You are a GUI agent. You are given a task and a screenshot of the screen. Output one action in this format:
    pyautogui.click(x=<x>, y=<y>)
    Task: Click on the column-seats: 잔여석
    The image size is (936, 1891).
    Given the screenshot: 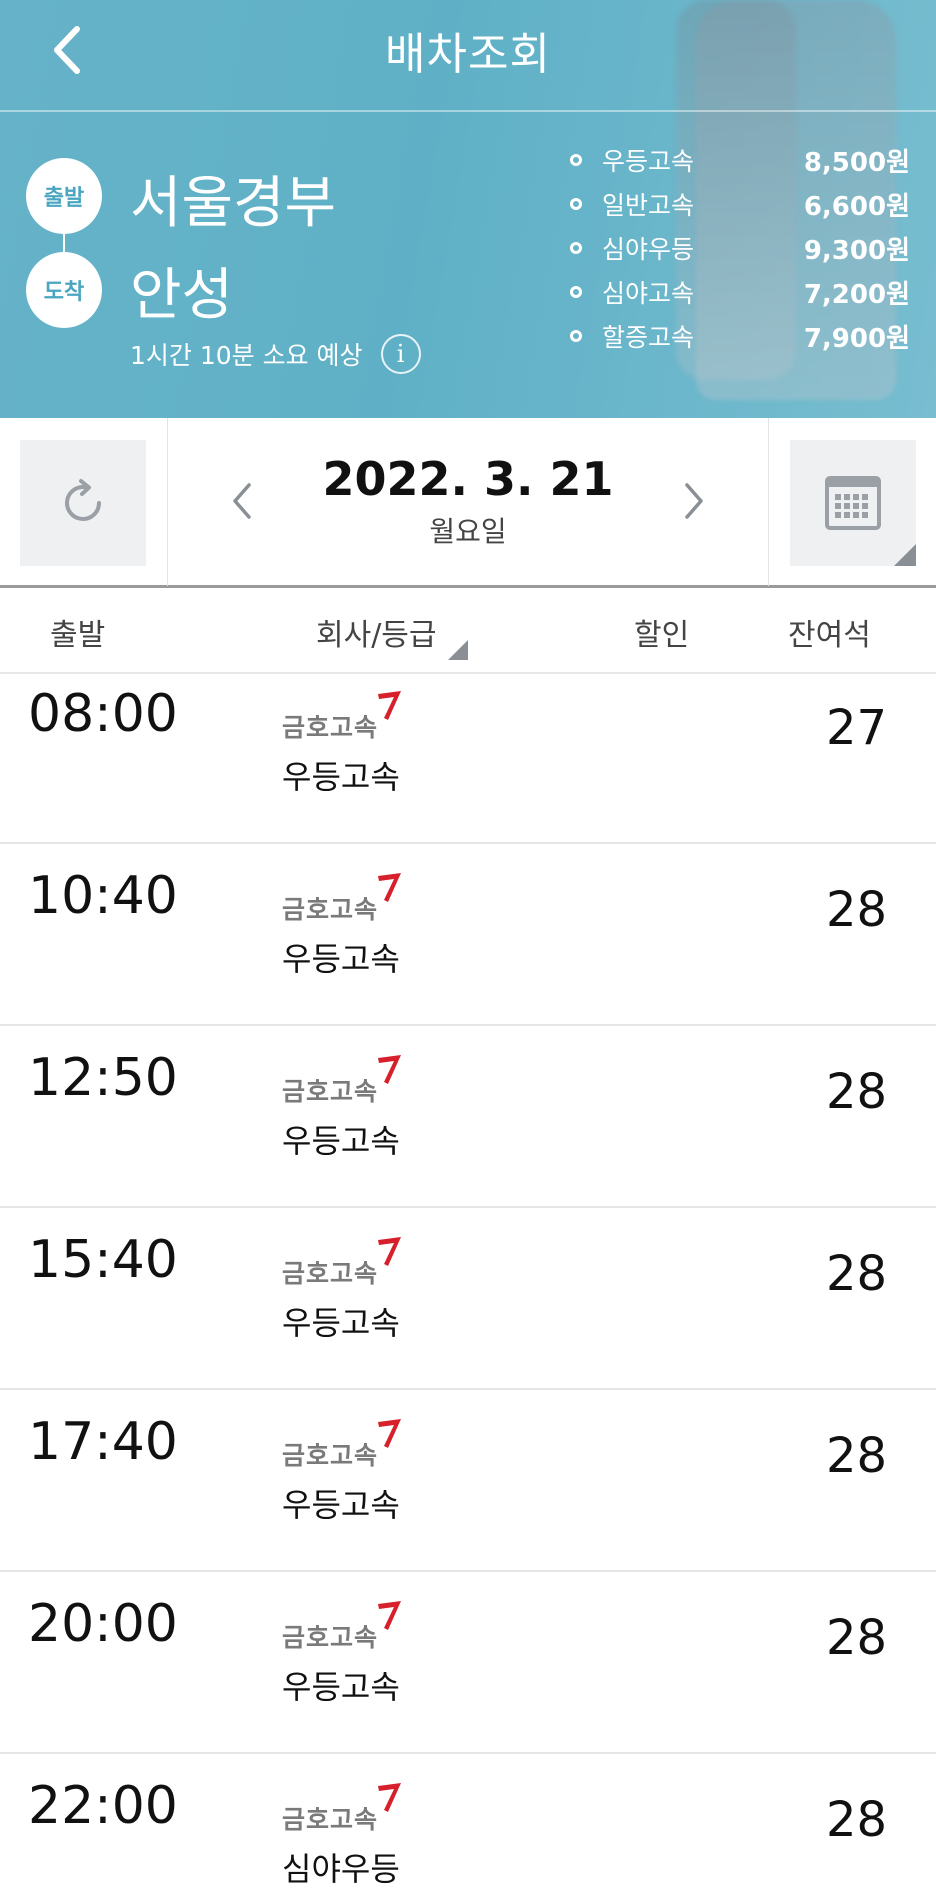 What is the action you would take?
    pyautogui.click(x=829, y=635)
    